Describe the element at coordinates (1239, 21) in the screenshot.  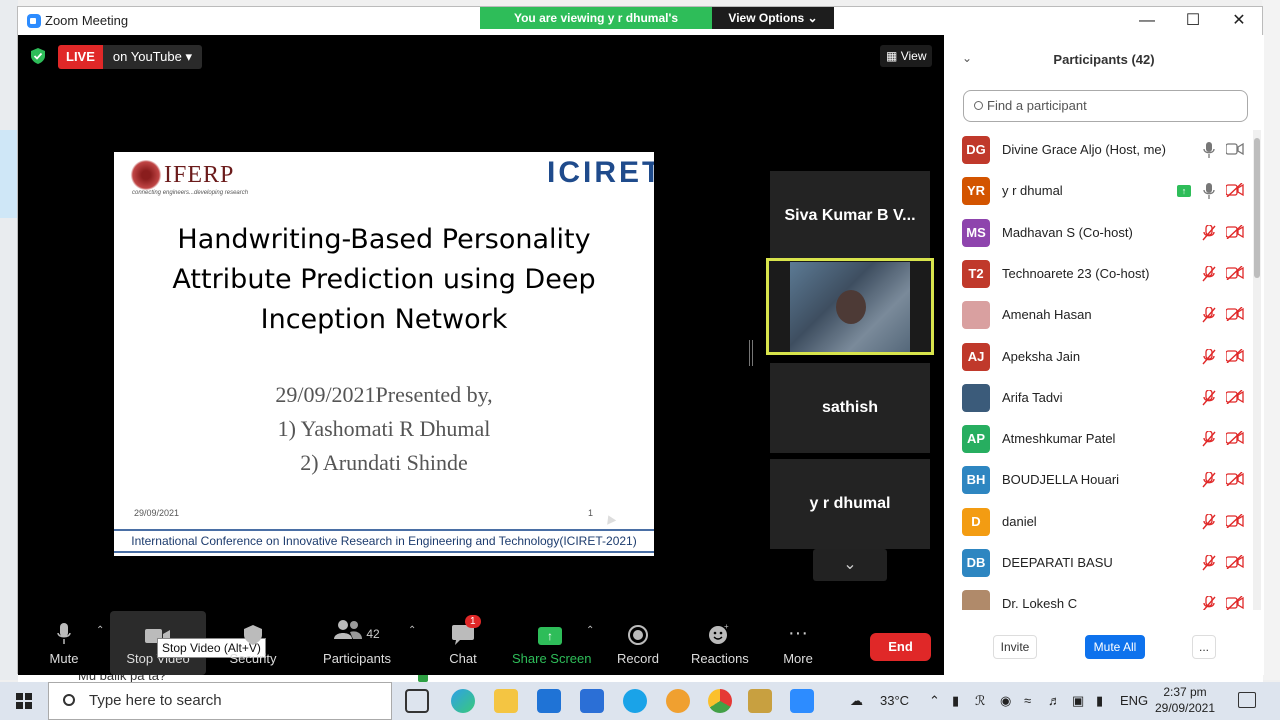
I see `close-button: ✕` at that location.